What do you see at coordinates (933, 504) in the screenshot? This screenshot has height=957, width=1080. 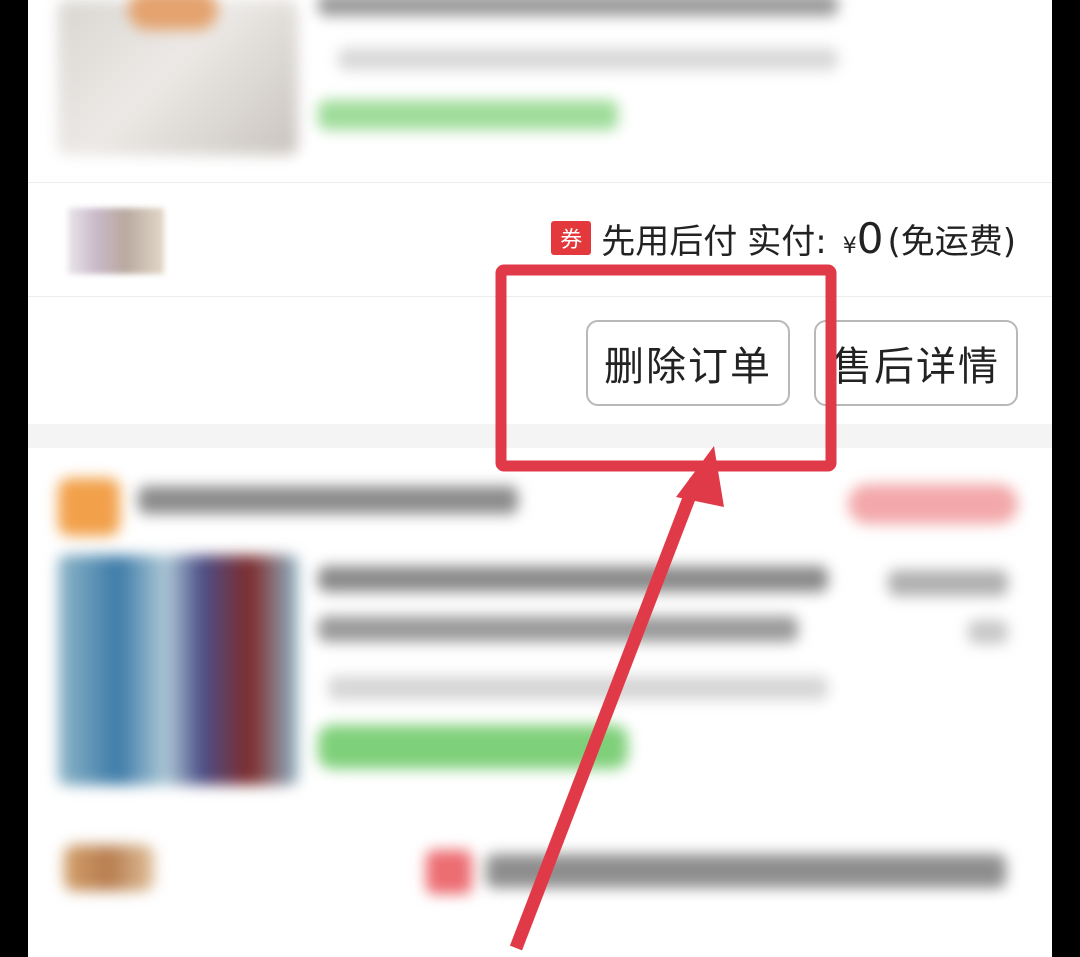 I see `order-status-badge` at bounding box center [933, 504].